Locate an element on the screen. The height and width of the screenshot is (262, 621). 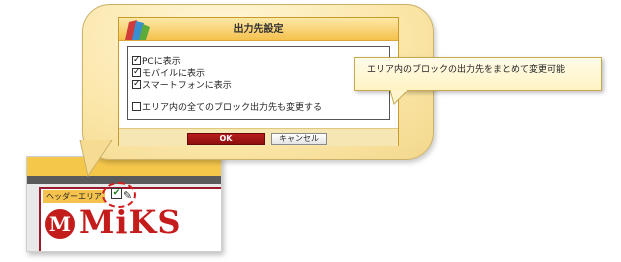
option-smartphone-label: スマートフォンに表示 is located at coordinates (187, 86).